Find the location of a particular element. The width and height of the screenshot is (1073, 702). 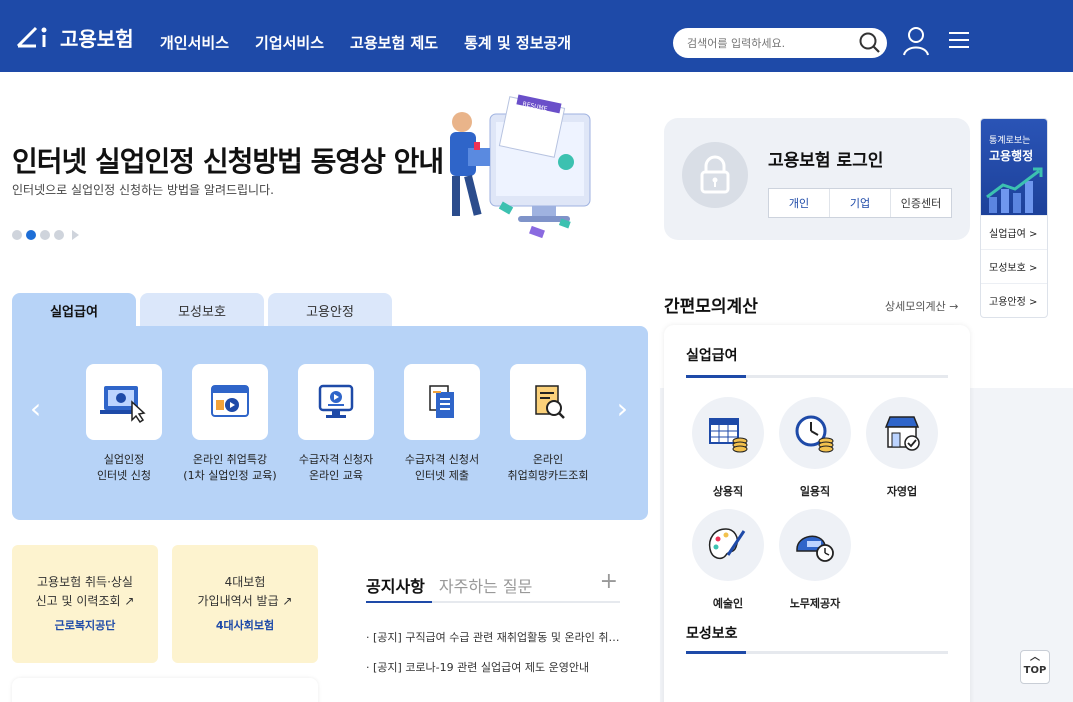

service-online-lecture: 온라인 취업특강 (1차 실업인정 교육) is located at coordinates (230, 424).